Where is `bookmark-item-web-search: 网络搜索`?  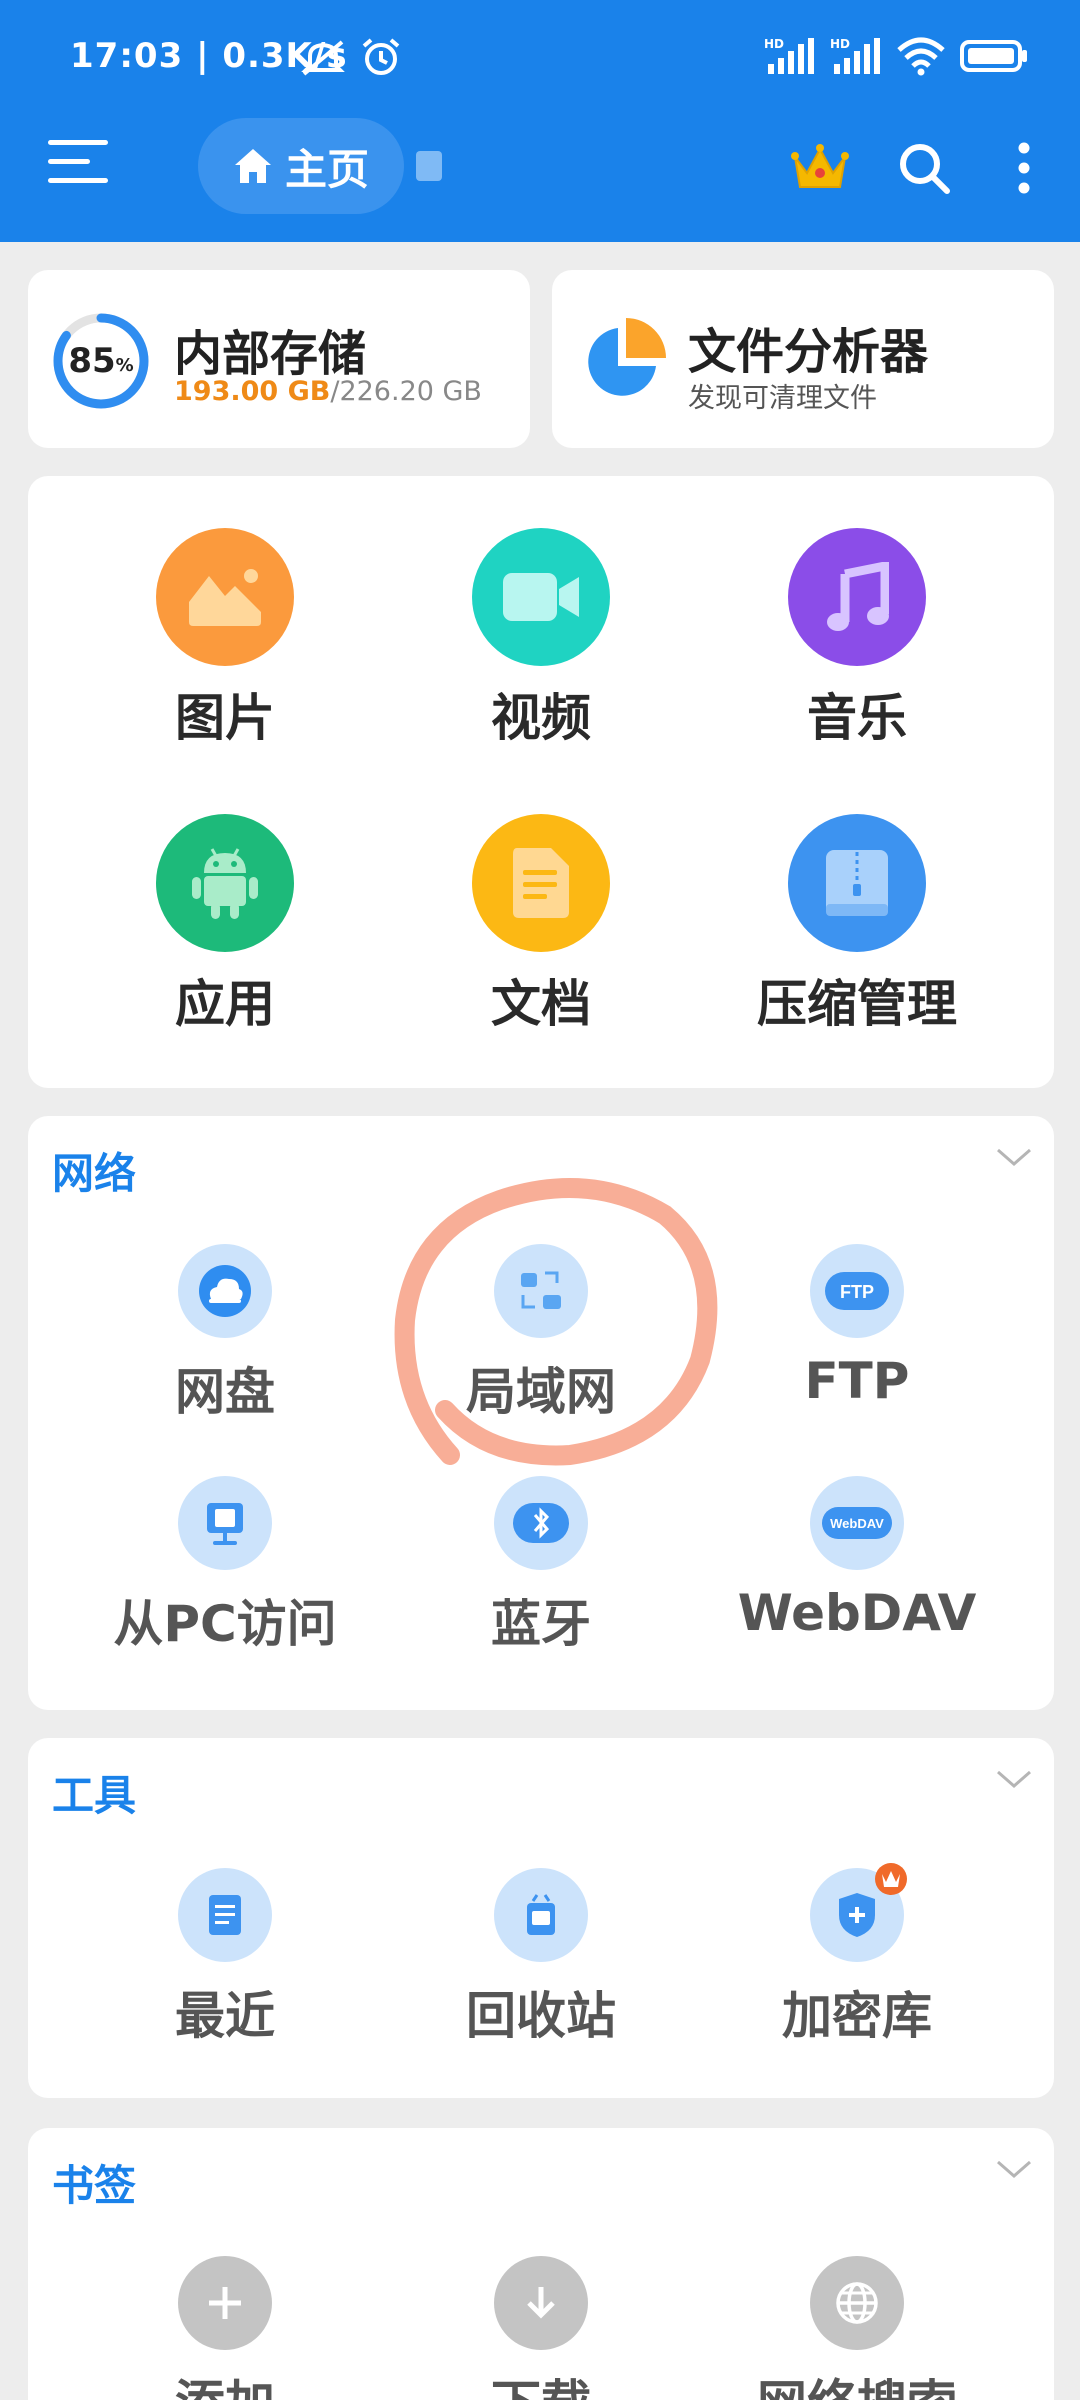 bookmark-item-web-search: 网络搜索 is located at coordinates (857, 2328).